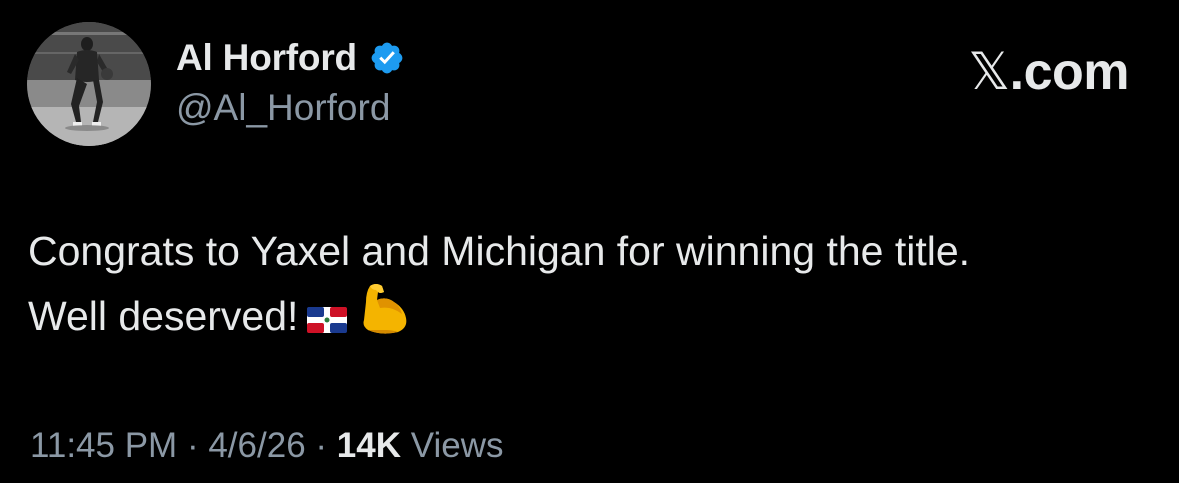  I want to click on views-label: Views, so click(457, 445).